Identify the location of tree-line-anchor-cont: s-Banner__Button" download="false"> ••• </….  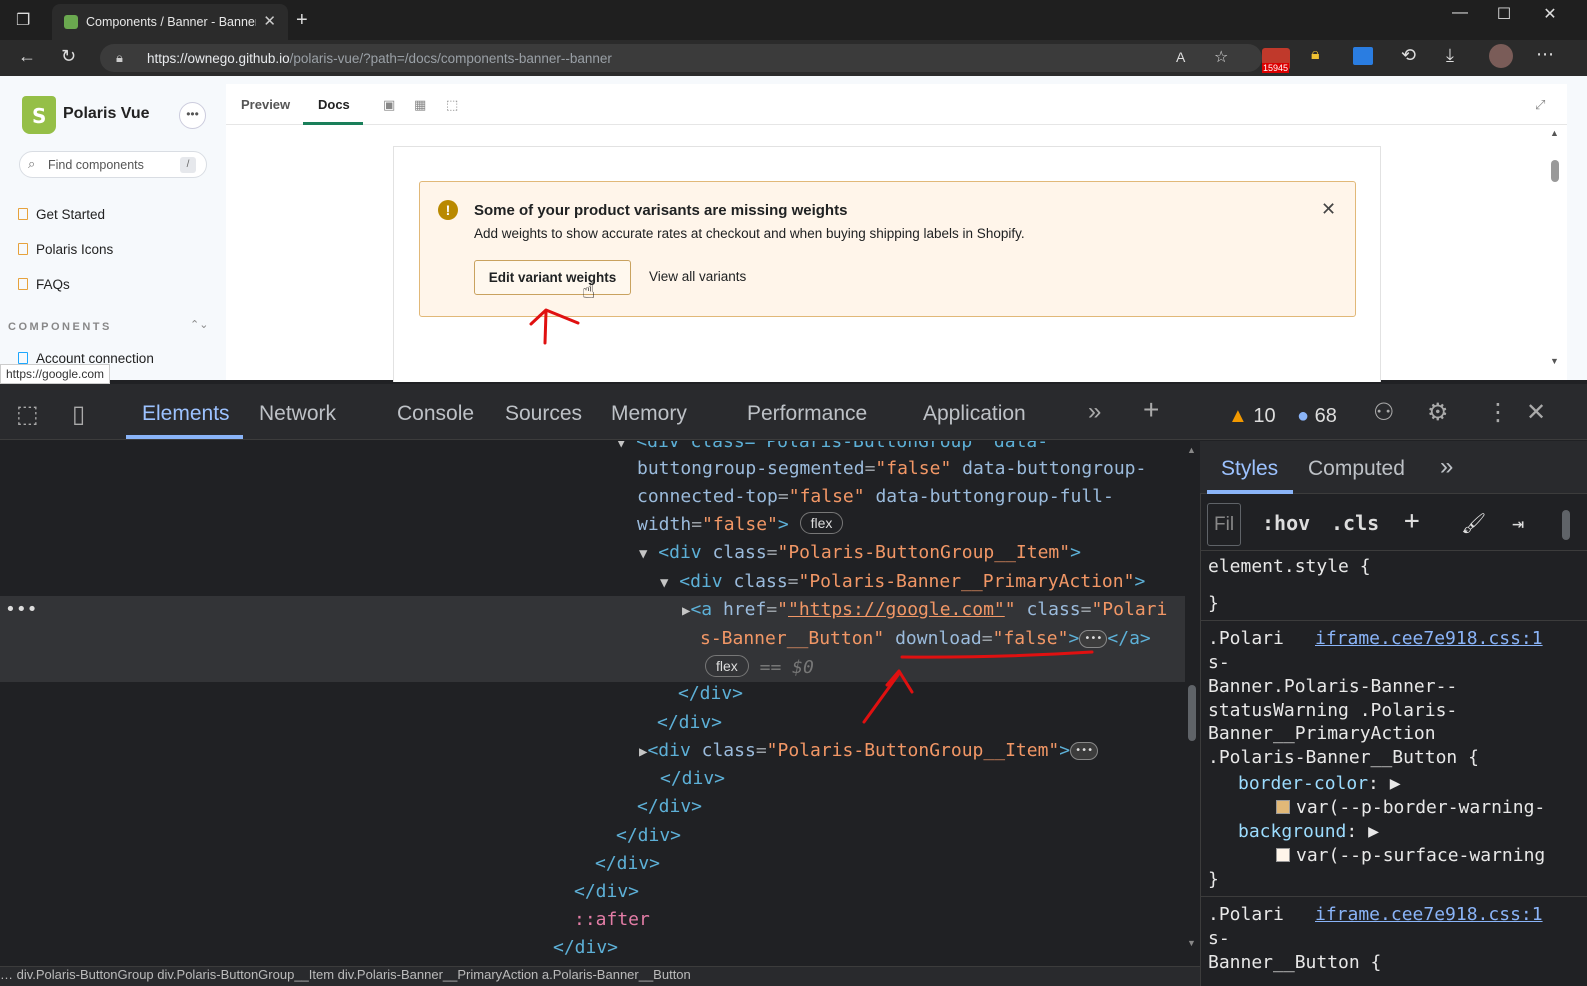
(925, 639).